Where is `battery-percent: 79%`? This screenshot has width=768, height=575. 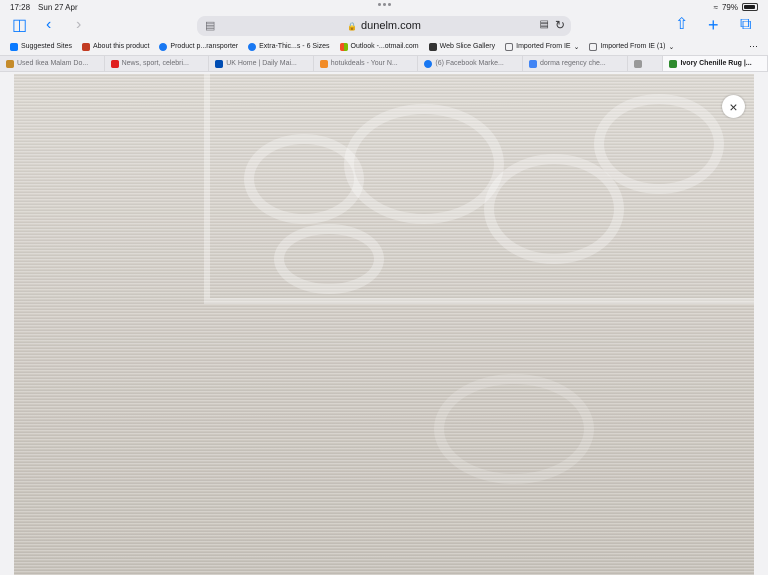
battery-percent: 79% is located at coordinates (729, 7).